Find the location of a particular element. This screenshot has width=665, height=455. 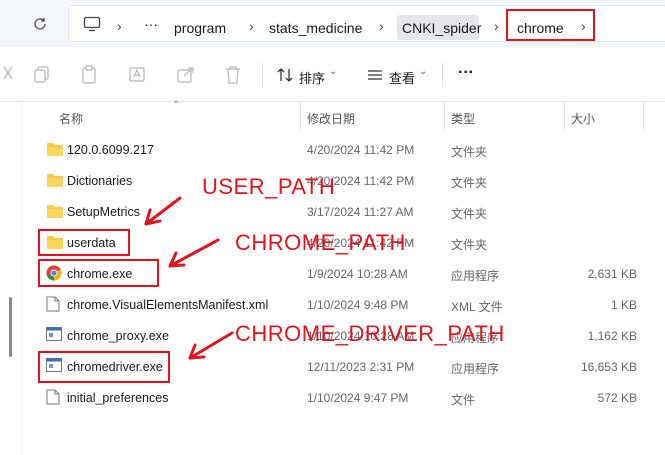

annotation-arrows is located at coordinates (189, 278).